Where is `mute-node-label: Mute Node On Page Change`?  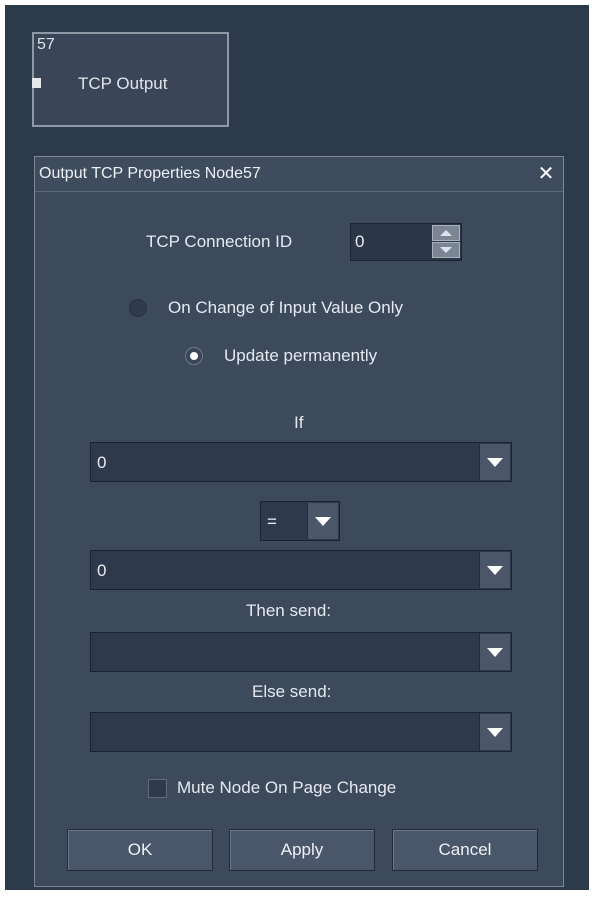 mute-node-label: Mute Node On Page Change is located at coordinates (286, 788).